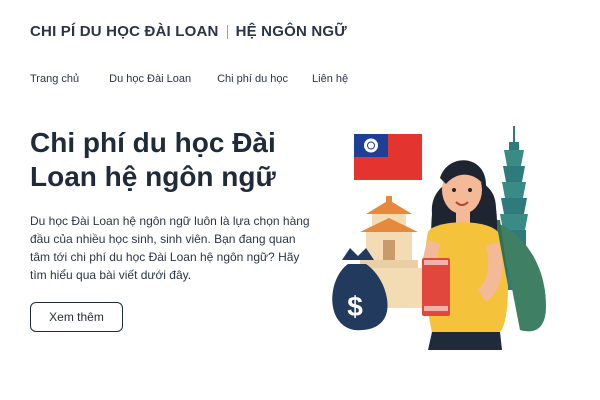  I want to click on student-icon, so click(464, 255).